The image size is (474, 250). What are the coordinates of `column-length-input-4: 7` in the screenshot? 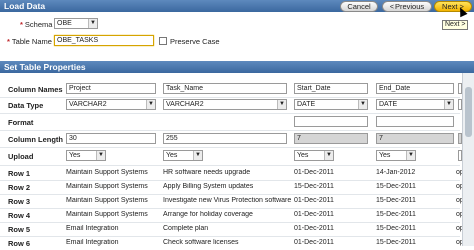 It's located at (415, 138).